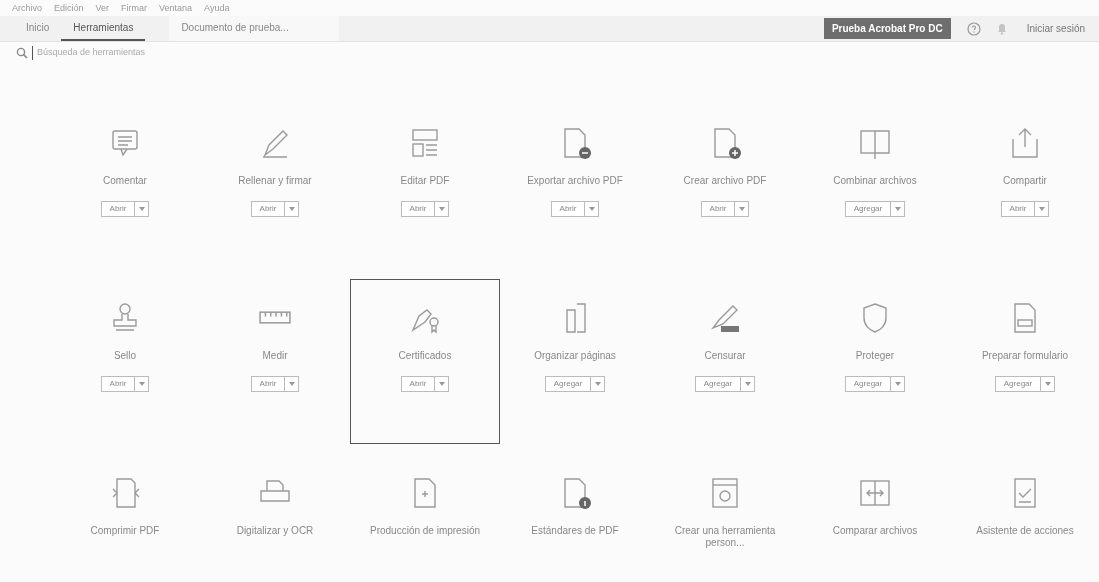 This screenshot has width=1099, height=582. Describe the element at coordinates (1025, 531) in the screenshot. I see `tool-label: Asistente de acciones` at that location.